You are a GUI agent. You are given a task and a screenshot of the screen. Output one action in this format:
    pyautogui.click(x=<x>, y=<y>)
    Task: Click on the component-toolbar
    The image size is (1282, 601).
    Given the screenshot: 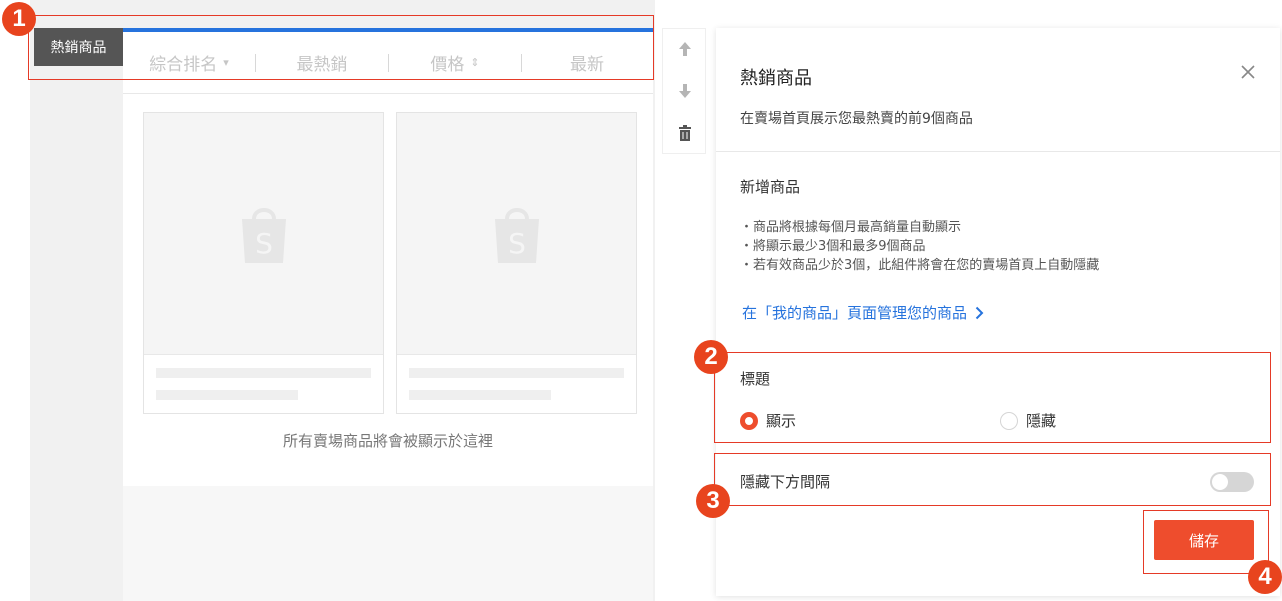 What is the action you would take?
    pyautogui.click(x=684, y=91)
    